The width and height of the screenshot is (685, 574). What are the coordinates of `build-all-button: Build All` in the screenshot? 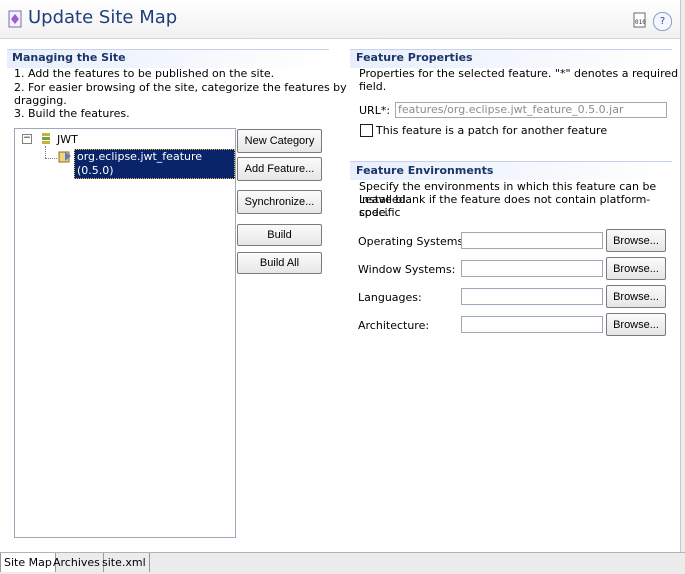 It's located at (279, 263).